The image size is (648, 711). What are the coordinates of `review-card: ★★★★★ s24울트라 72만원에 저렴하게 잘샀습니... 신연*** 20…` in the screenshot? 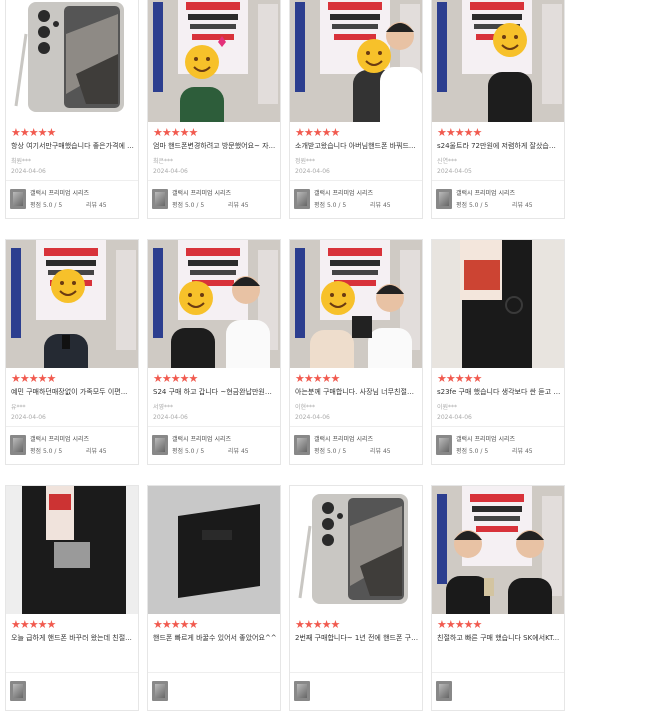 It's located at (498, 109).